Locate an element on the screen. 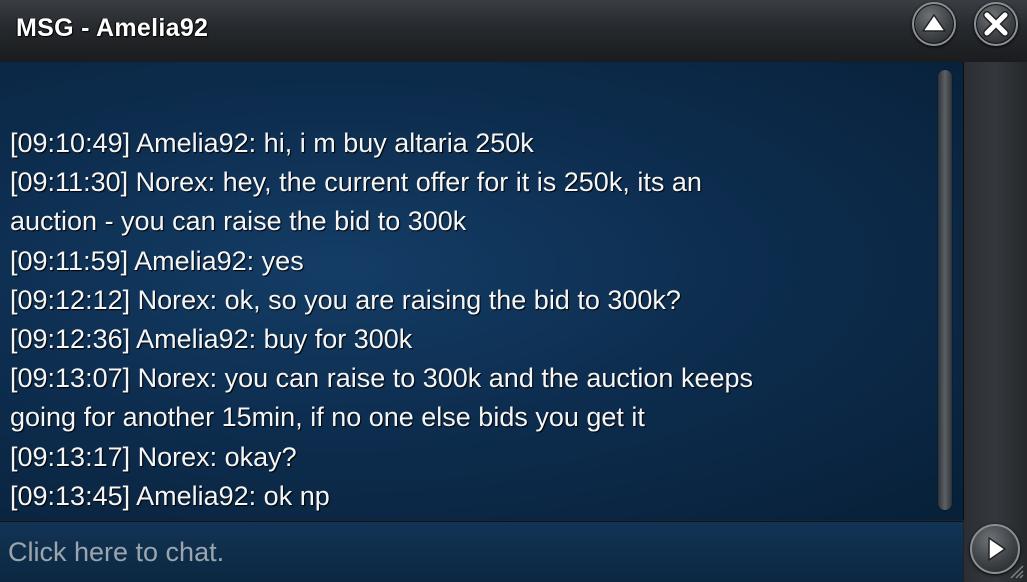 This screenshot has height=582, width=1027. title-bar: MSG - Amelia92 is located at coordinates (513, 31).